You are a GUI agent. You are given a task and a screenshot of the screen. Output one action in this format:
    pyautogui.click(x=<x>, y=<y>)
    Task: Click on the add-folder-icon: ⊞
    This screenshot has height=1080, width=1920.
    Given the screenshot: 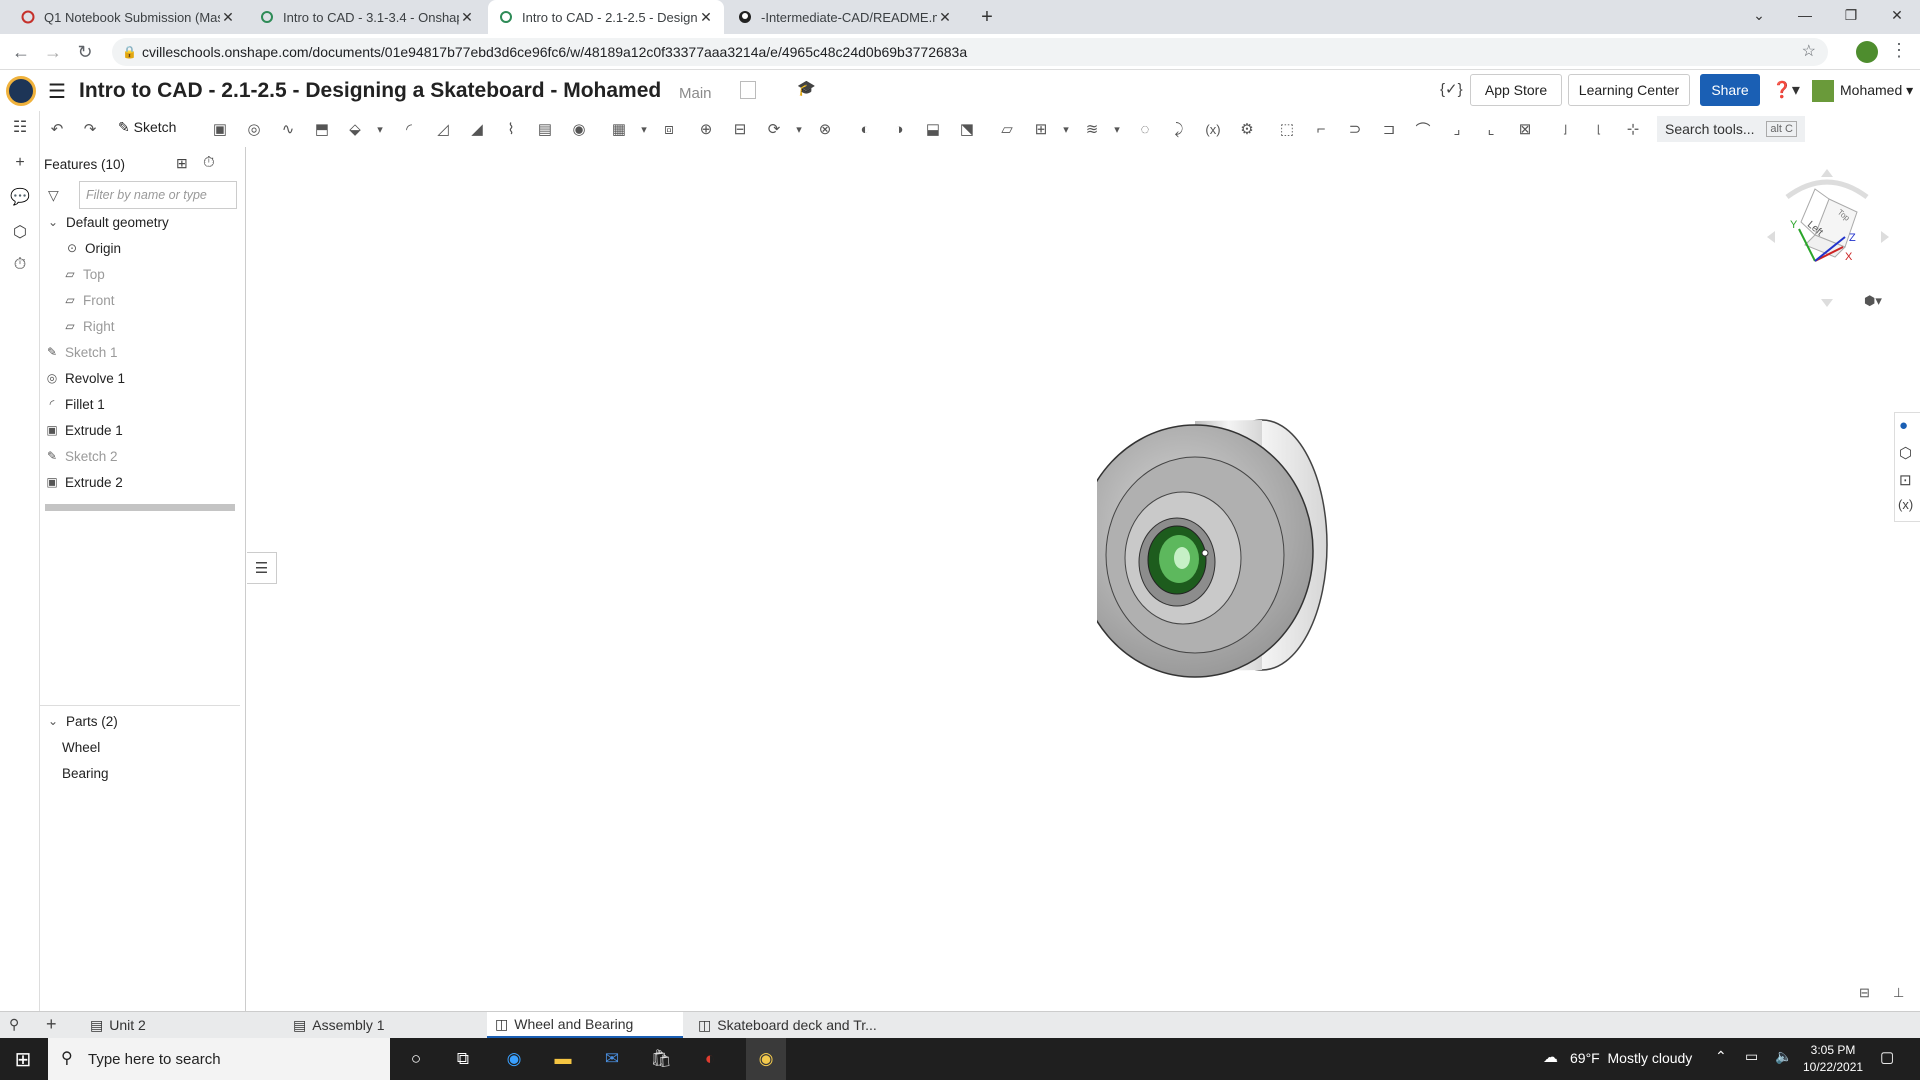 What is the action you would take?
    pyautogui.click(x=182, y=163)
    